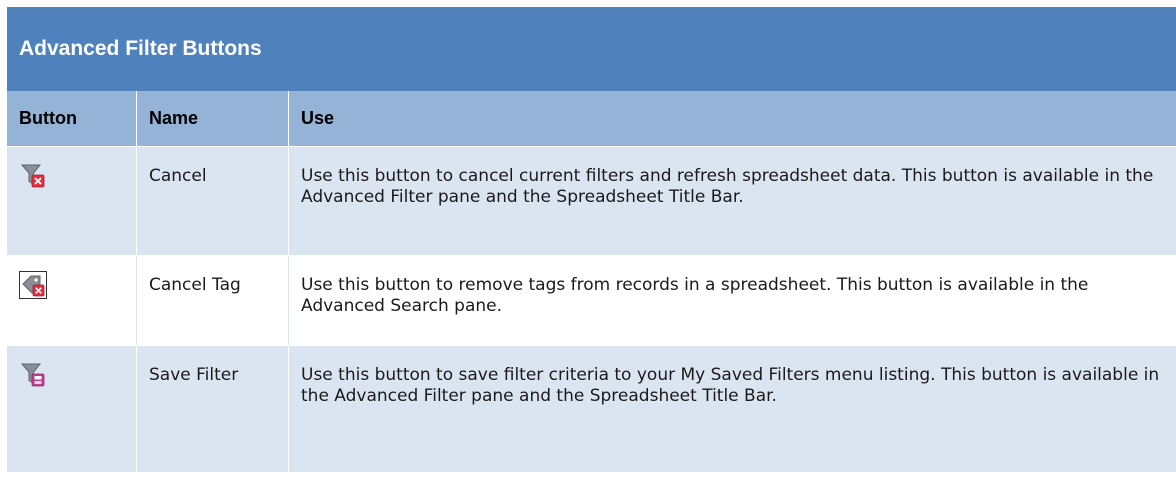 Image resolution: width=1176 pixels, height=481 pixels. Describe the element at coordinates (33, 285) in the screenshot. I see `cancel-tag-icon` at that location.